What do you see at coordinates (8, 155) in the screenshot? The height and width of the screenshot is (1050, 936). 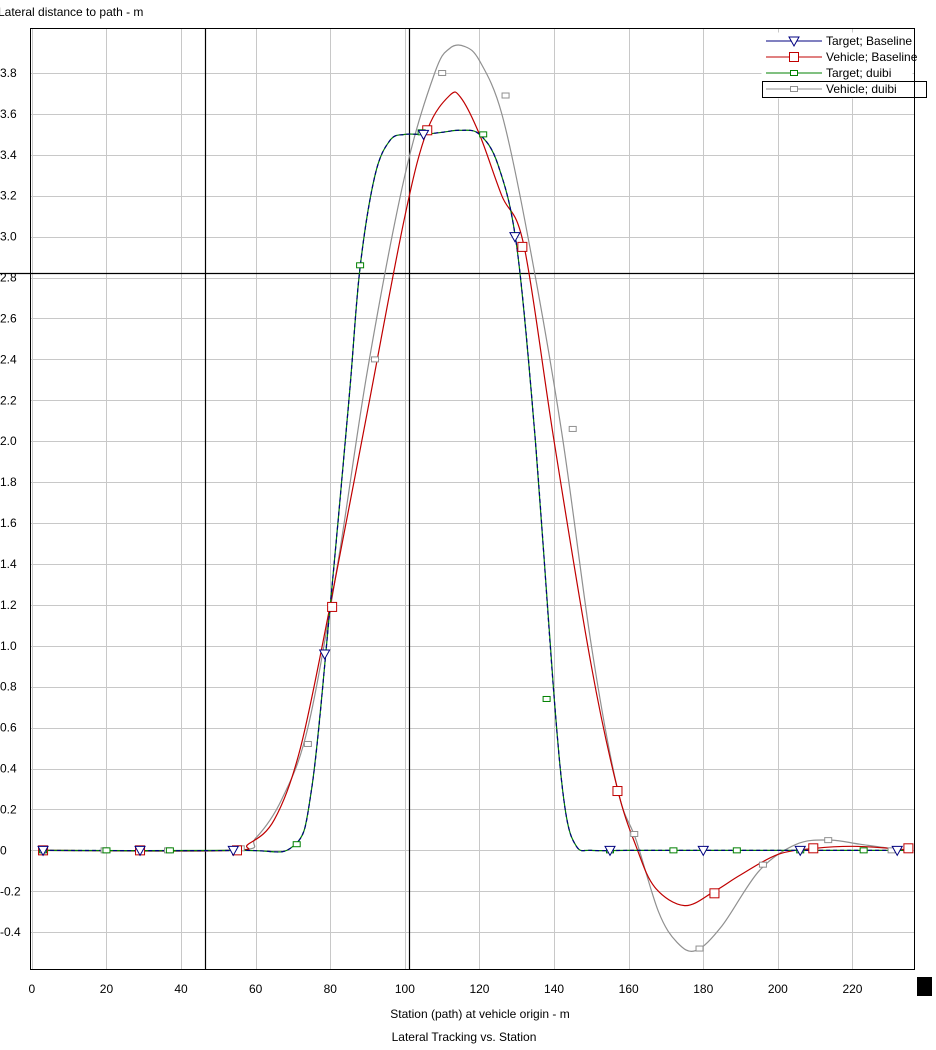 I see `y-tick-label: 3.4` at bounding box center [8, 155].